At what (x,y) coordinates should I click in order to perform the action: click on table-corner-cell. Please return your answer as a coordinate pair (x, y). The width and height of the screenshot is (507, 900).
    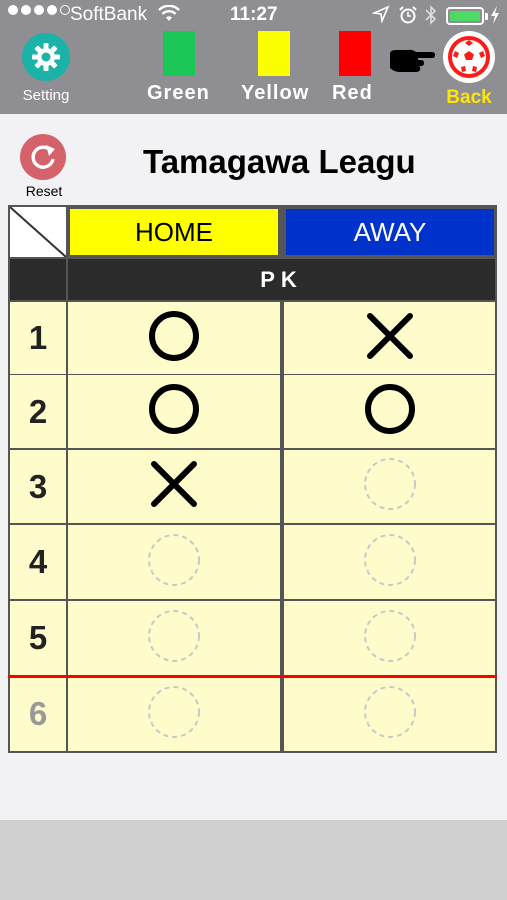
    Looking at the image, I should click on (38, 232).